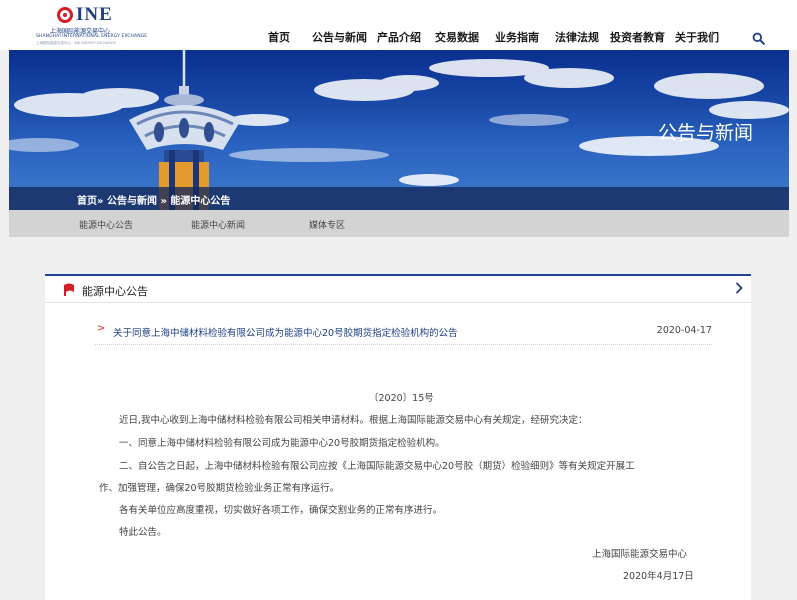 The width and height of the screenshot is (797, 600). I want to click on breadcrumb: 首页» 公告与新闻 » 能源中心公告, so click(153, 199).